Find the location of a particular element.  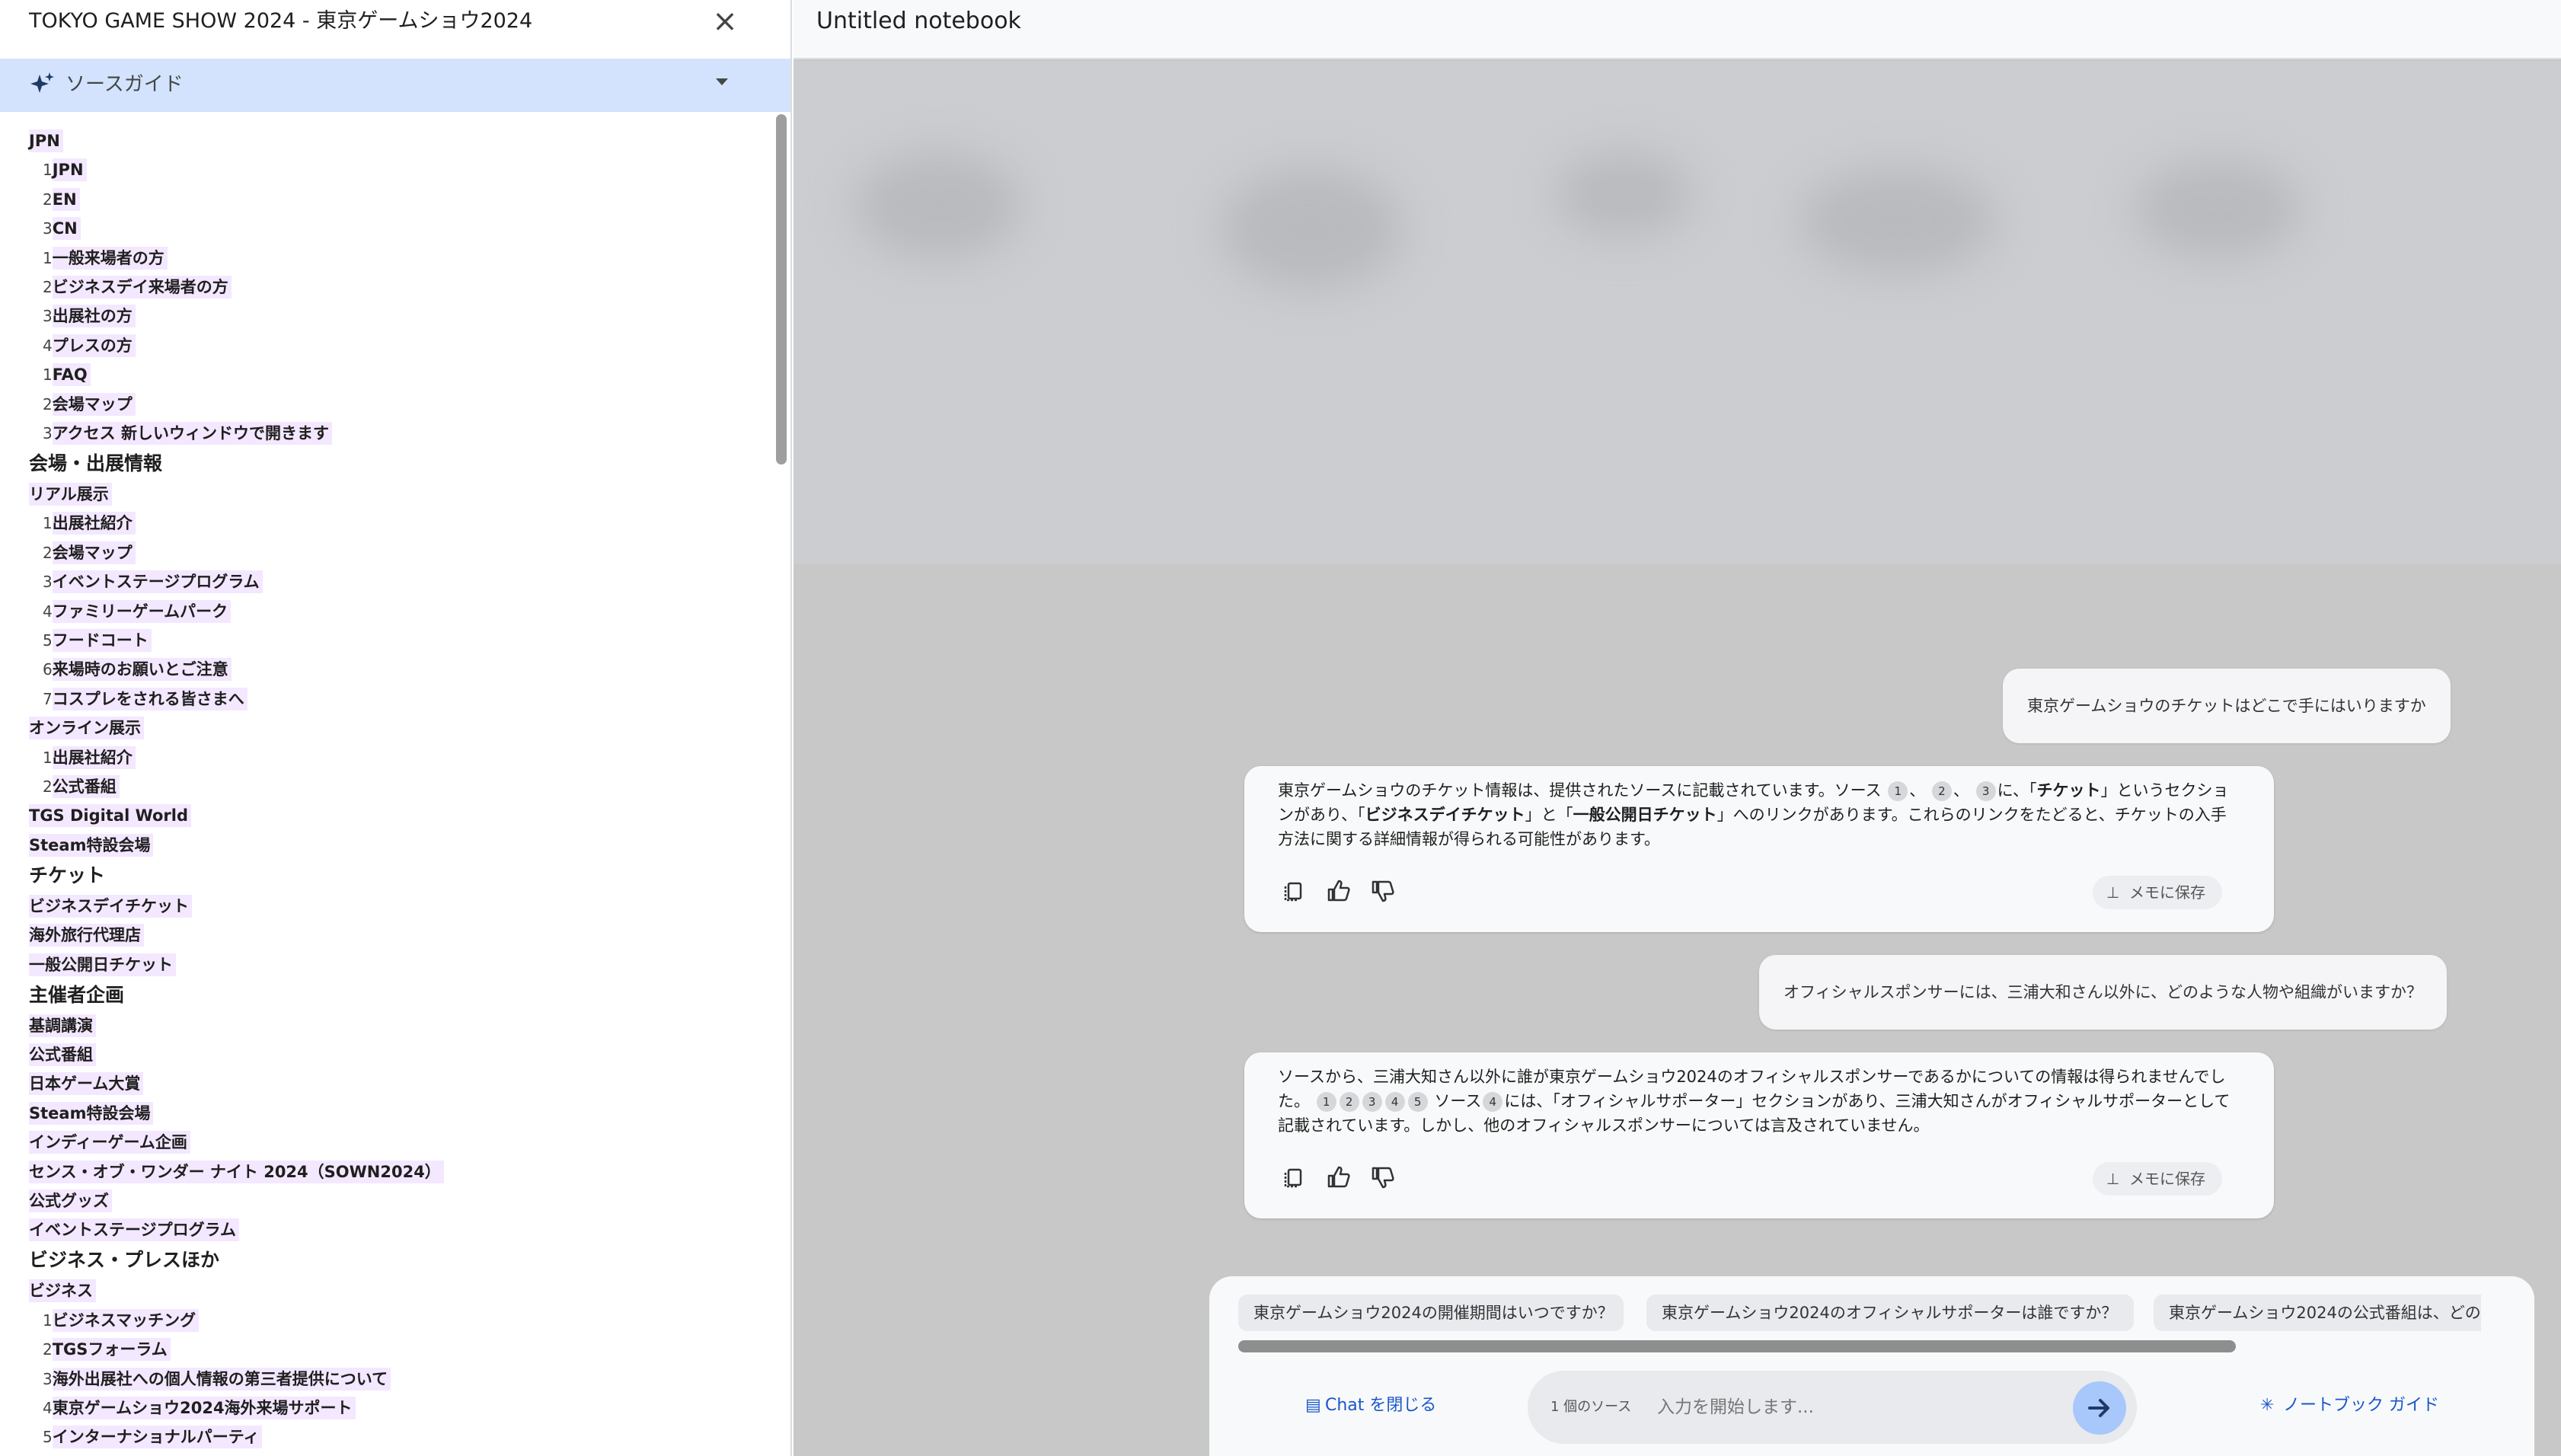

outline-item: 会場・出展情報 is located at coordinates (97, 466).